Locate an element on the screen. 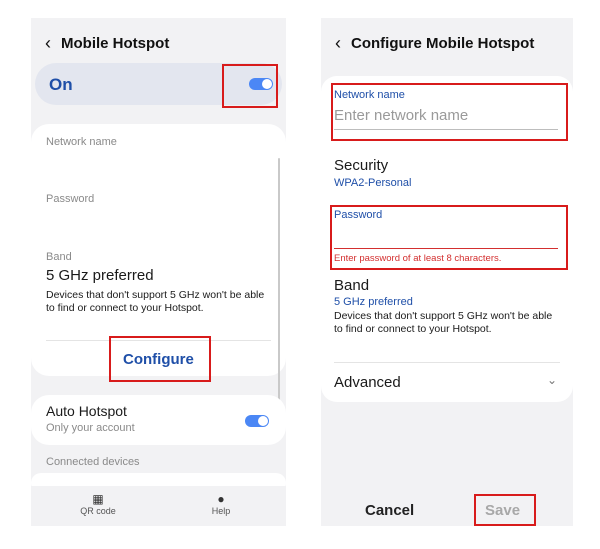 This screenshot has width=600, height=549. divider is located at coordinates (447, 362).